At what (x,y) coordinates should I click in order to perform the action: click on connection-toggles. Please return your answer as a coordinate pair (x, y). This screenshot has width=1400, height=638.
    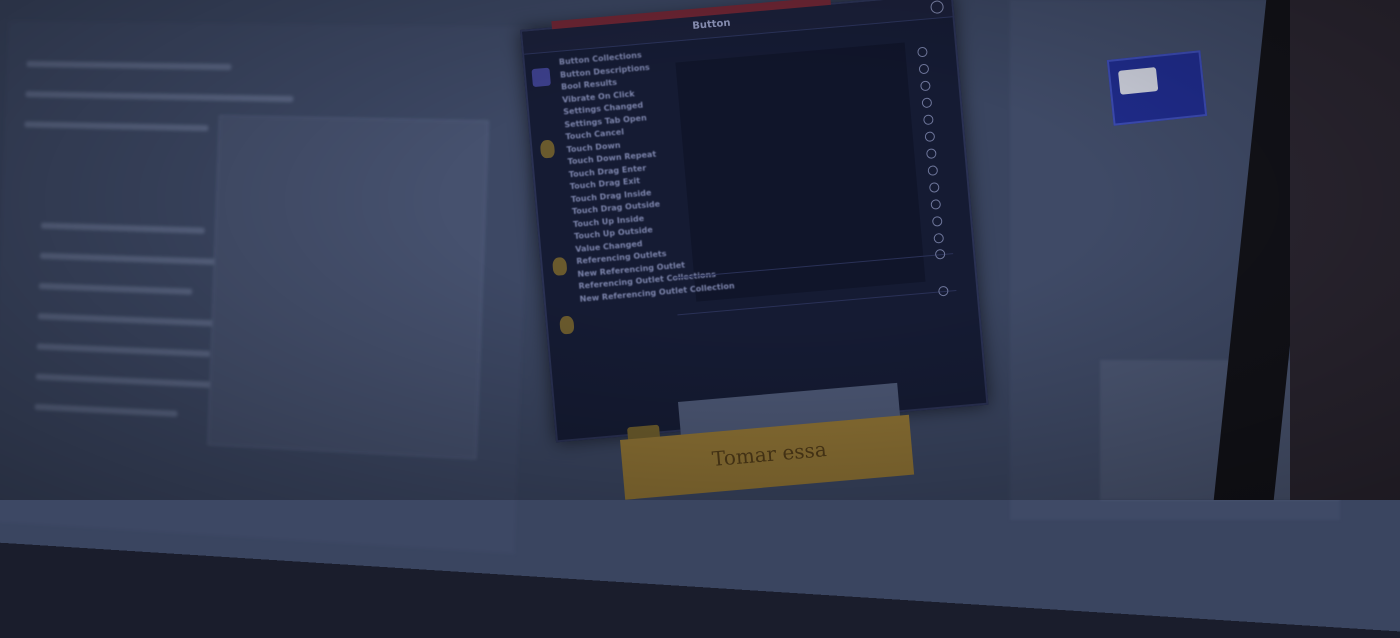
    Looking at the image, I should click on (934, 148).